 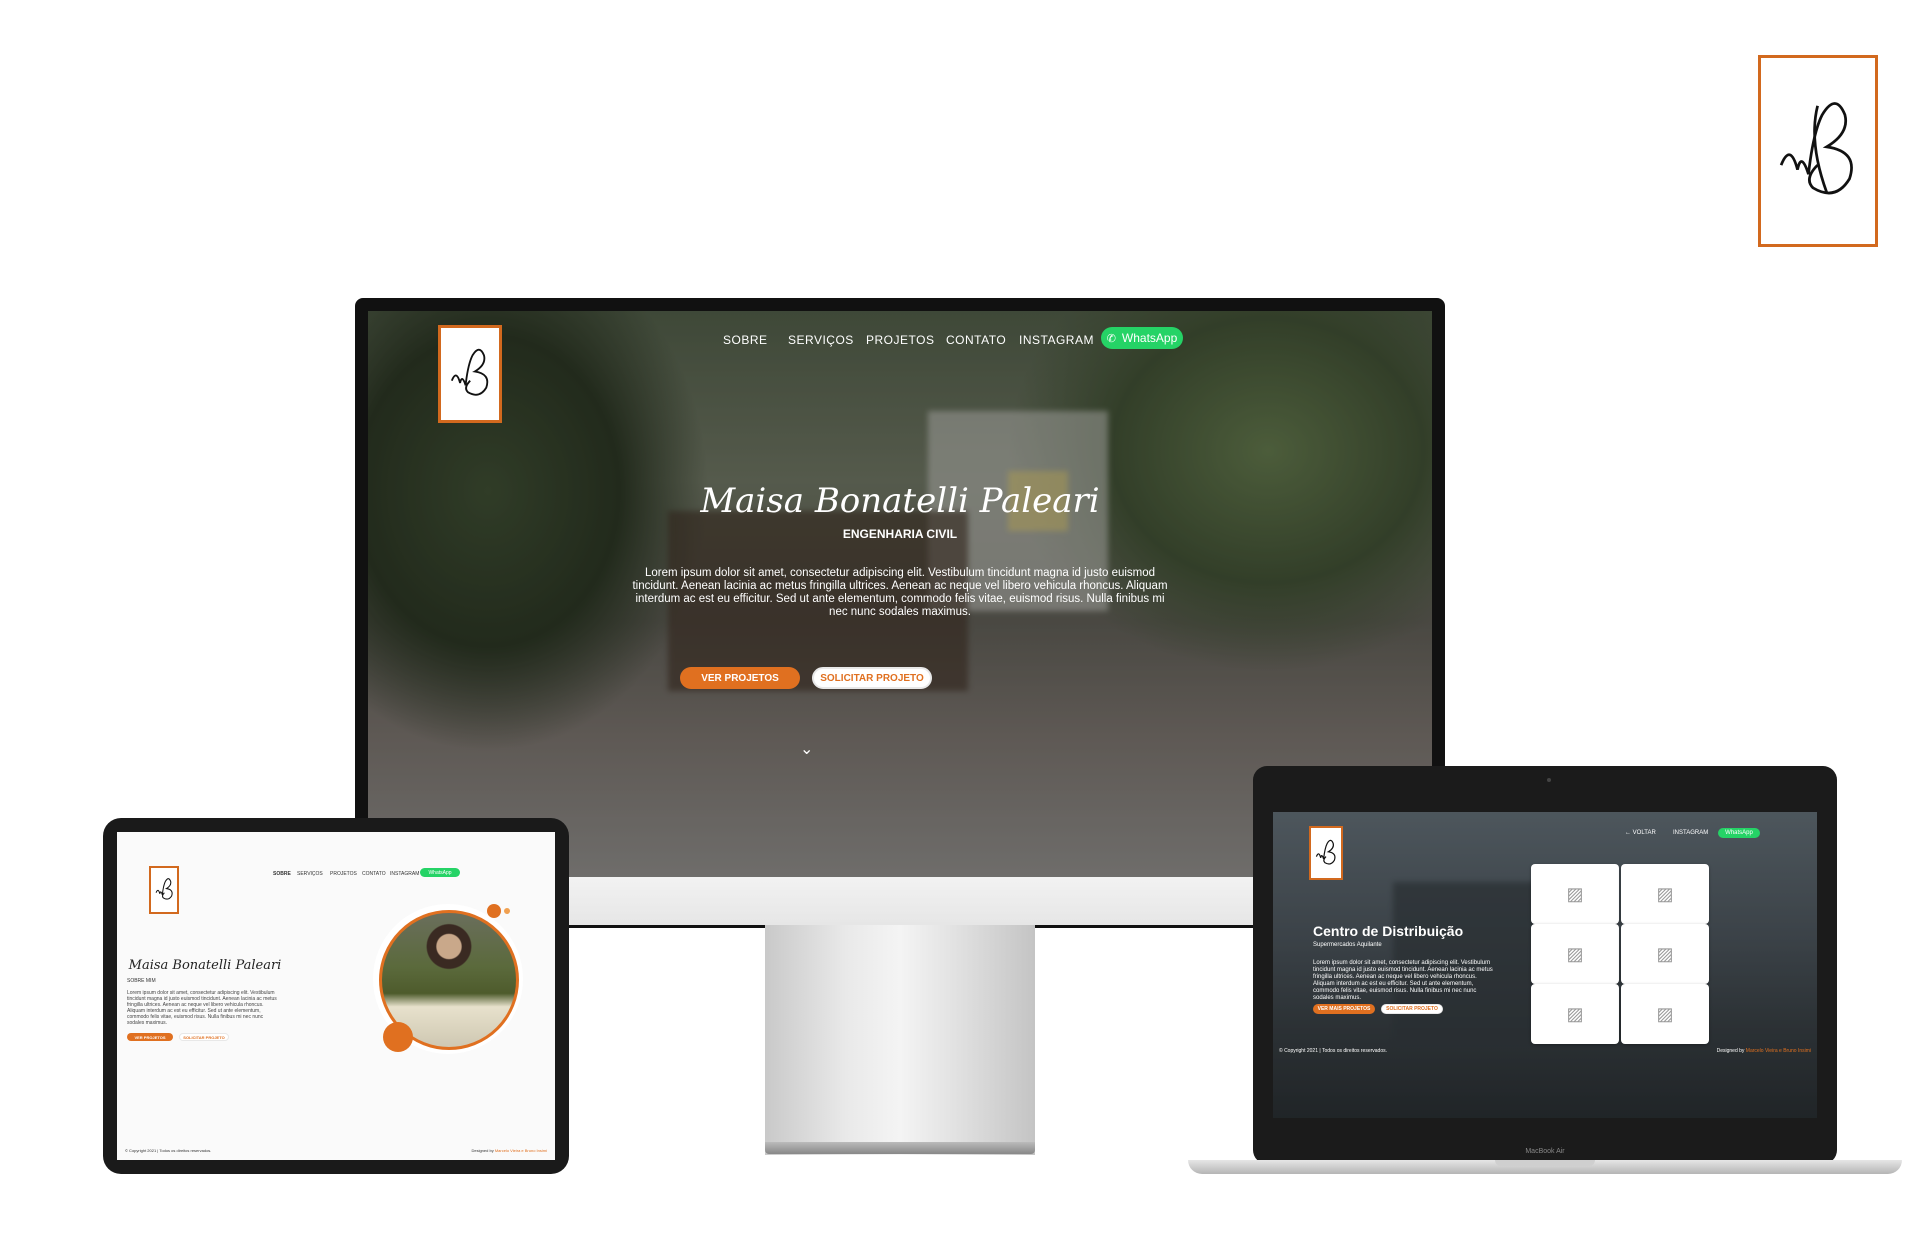 I want to click on ver-mais-projetos-button: VER MAIS PROJETOS, so click(x=1344, y=1009).